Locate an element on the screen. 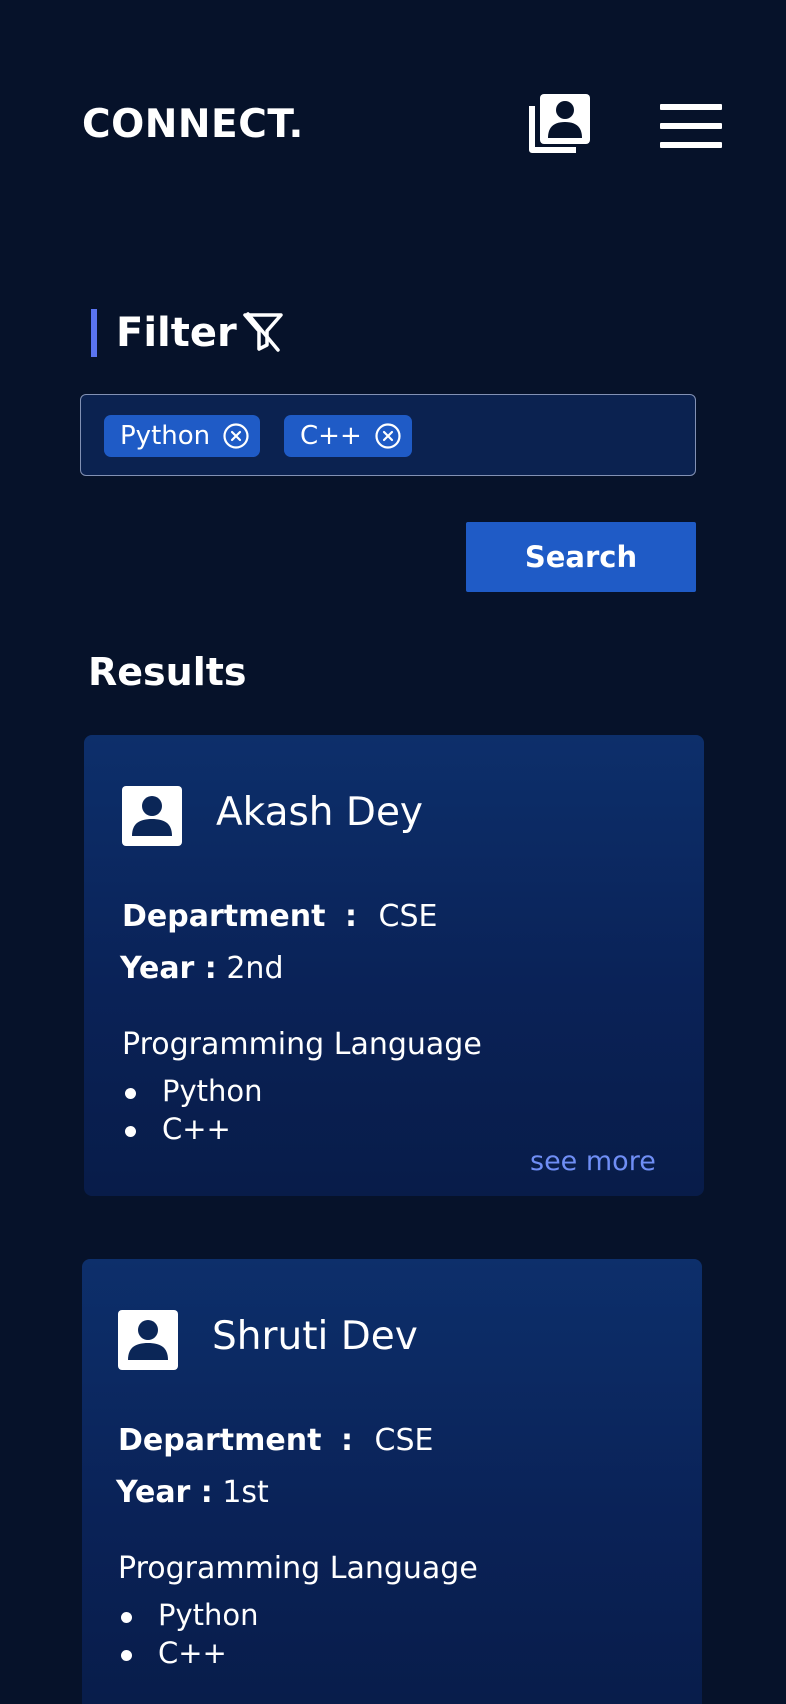 This screenshot has height=1704, width=786. student-name: Akash Dey is located at coordinates (320, 812).